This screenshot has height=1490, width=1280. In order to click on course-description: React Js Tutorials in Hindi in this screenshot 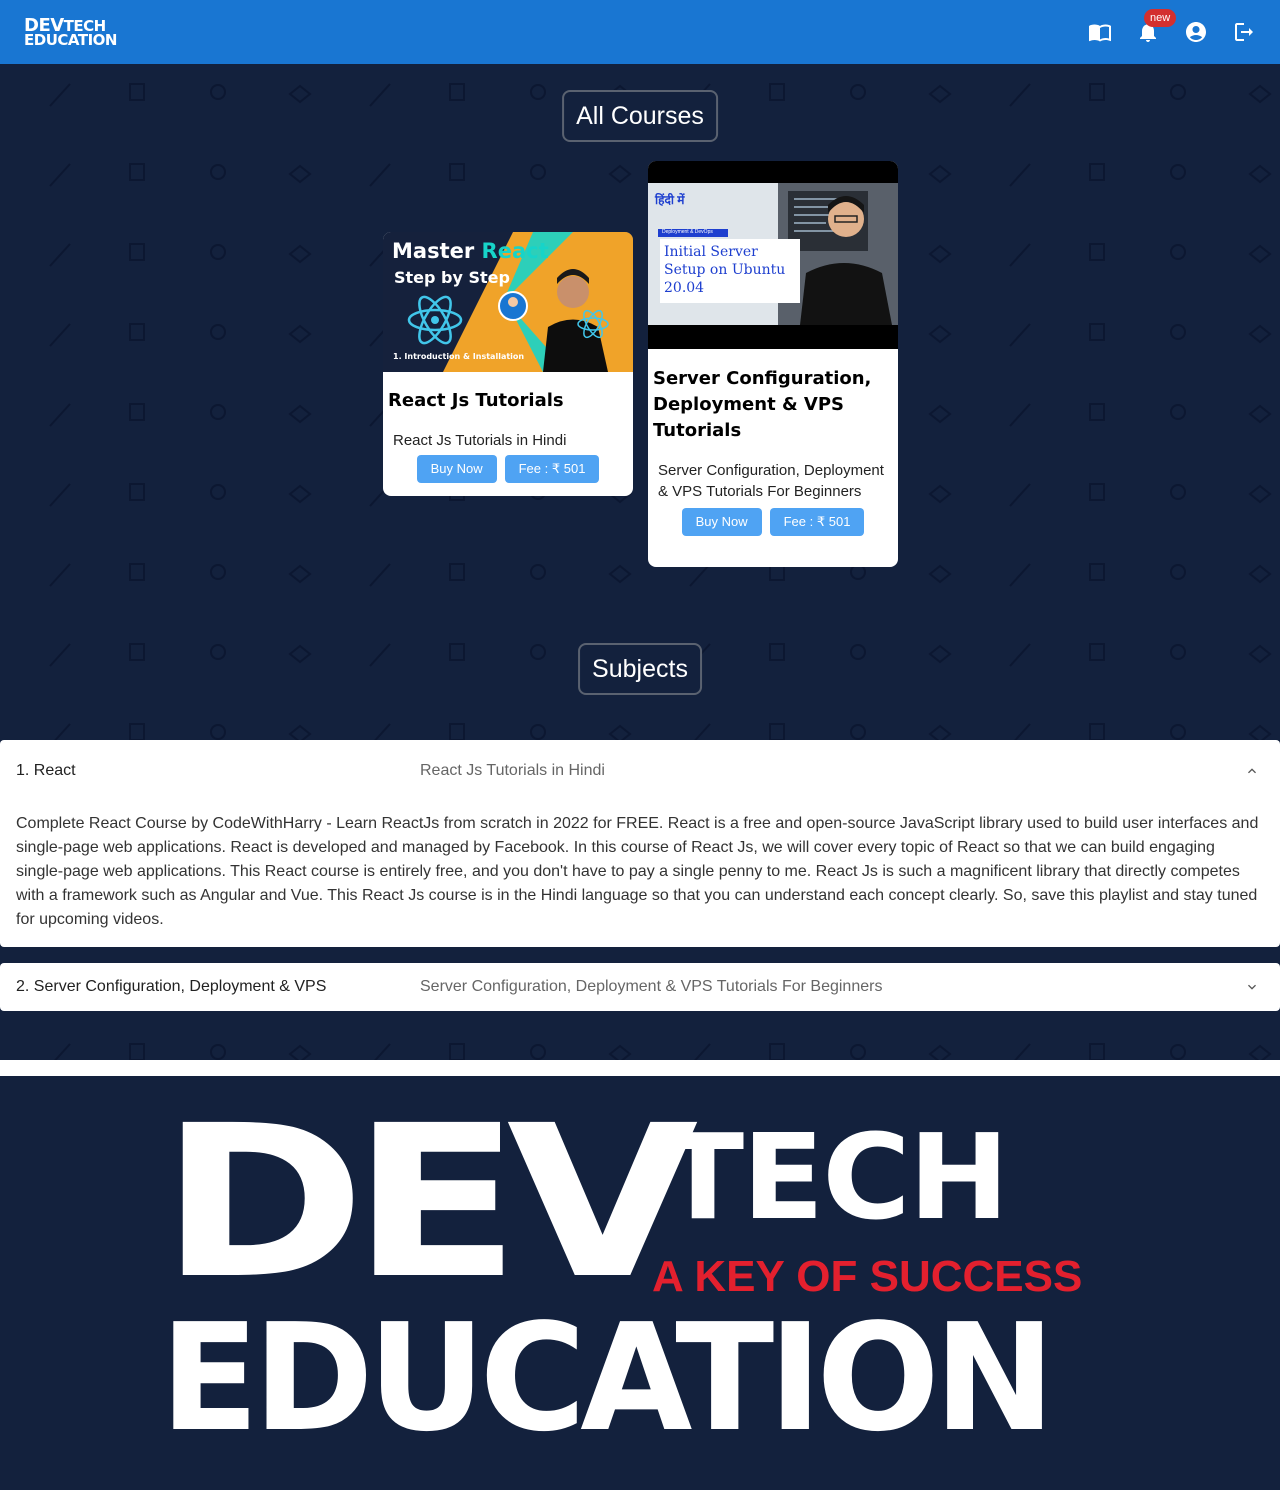, I will do `click(480, 440)`.